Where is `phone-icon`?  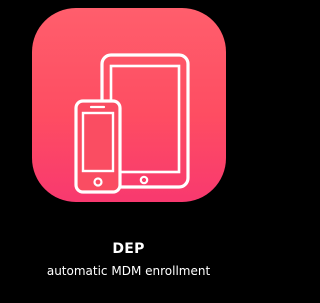 phone-icon is located at coordinates (98, 146).